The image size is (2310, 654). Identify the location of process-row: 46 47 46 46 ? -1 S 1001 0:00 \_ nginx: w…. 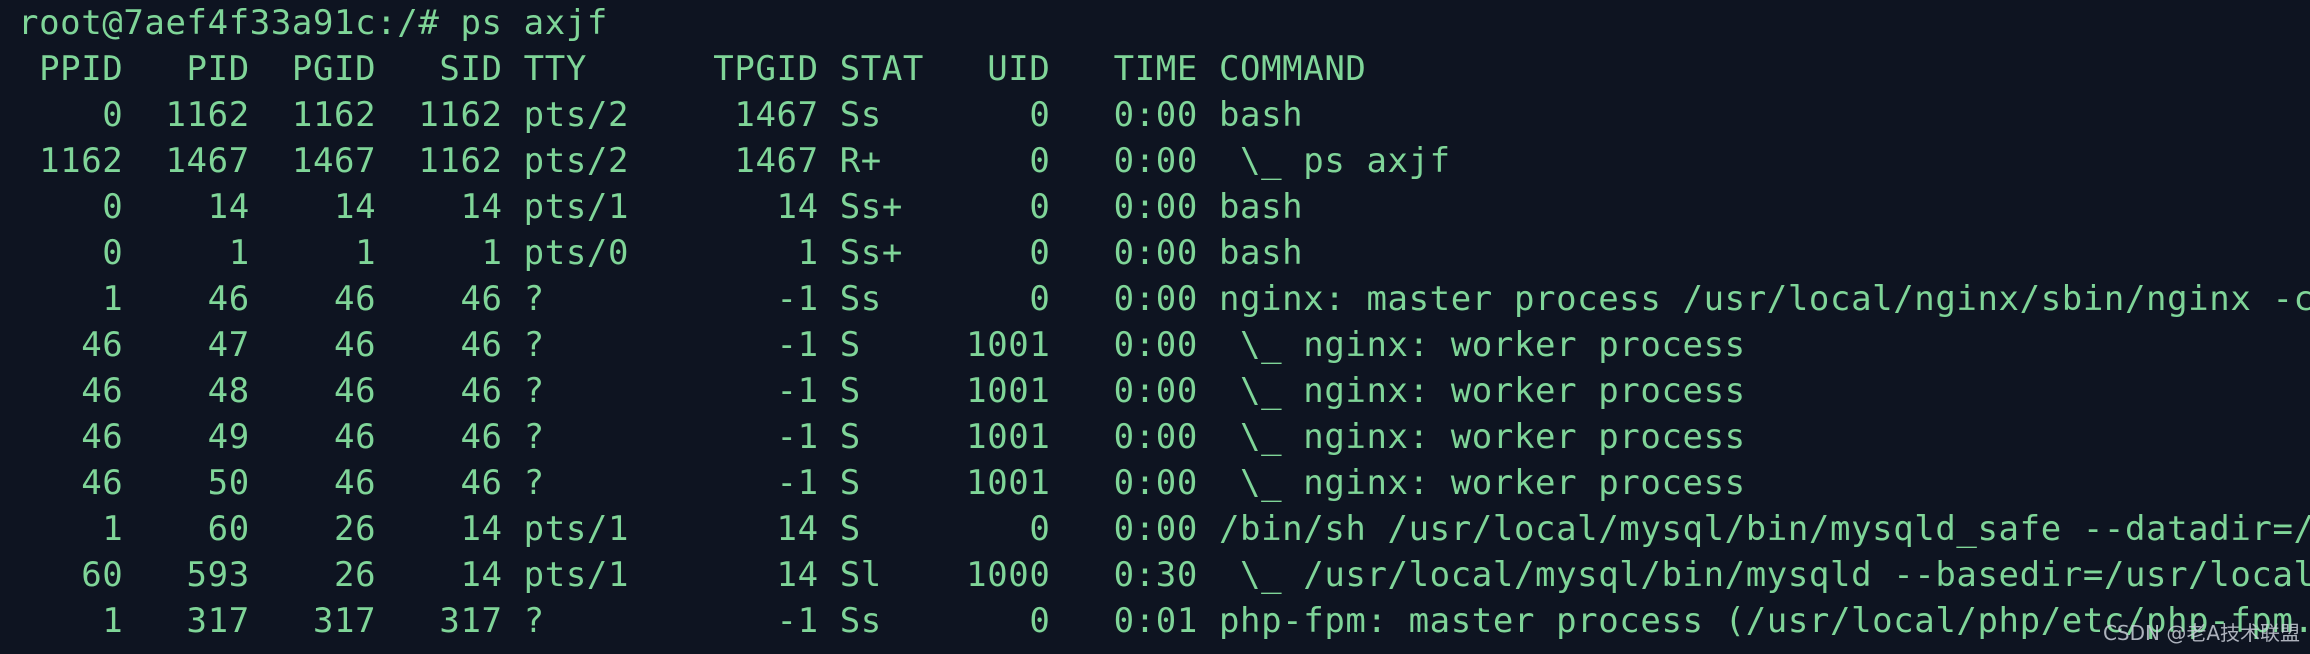
(882, 345).